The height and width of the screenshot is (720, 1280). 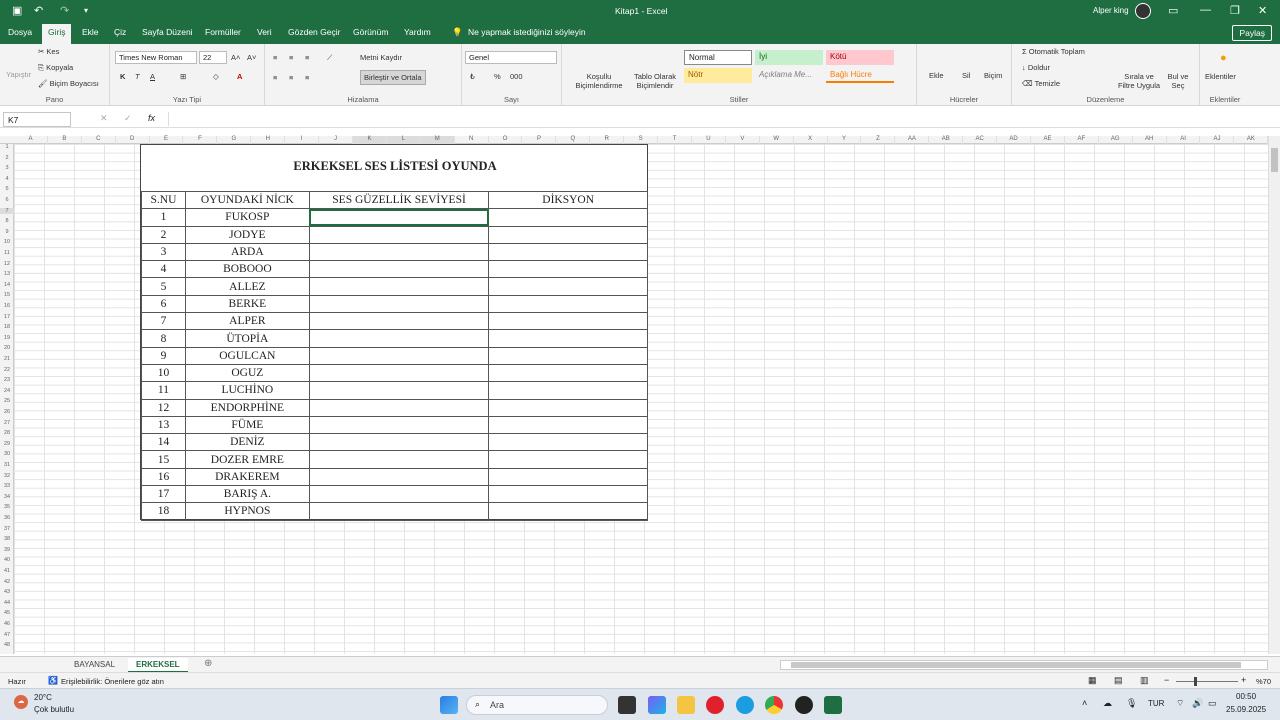 What do you see at coordinates (774, 705) in the screenshot?
I see `chrome-icon` at bounding box center [774, 705].